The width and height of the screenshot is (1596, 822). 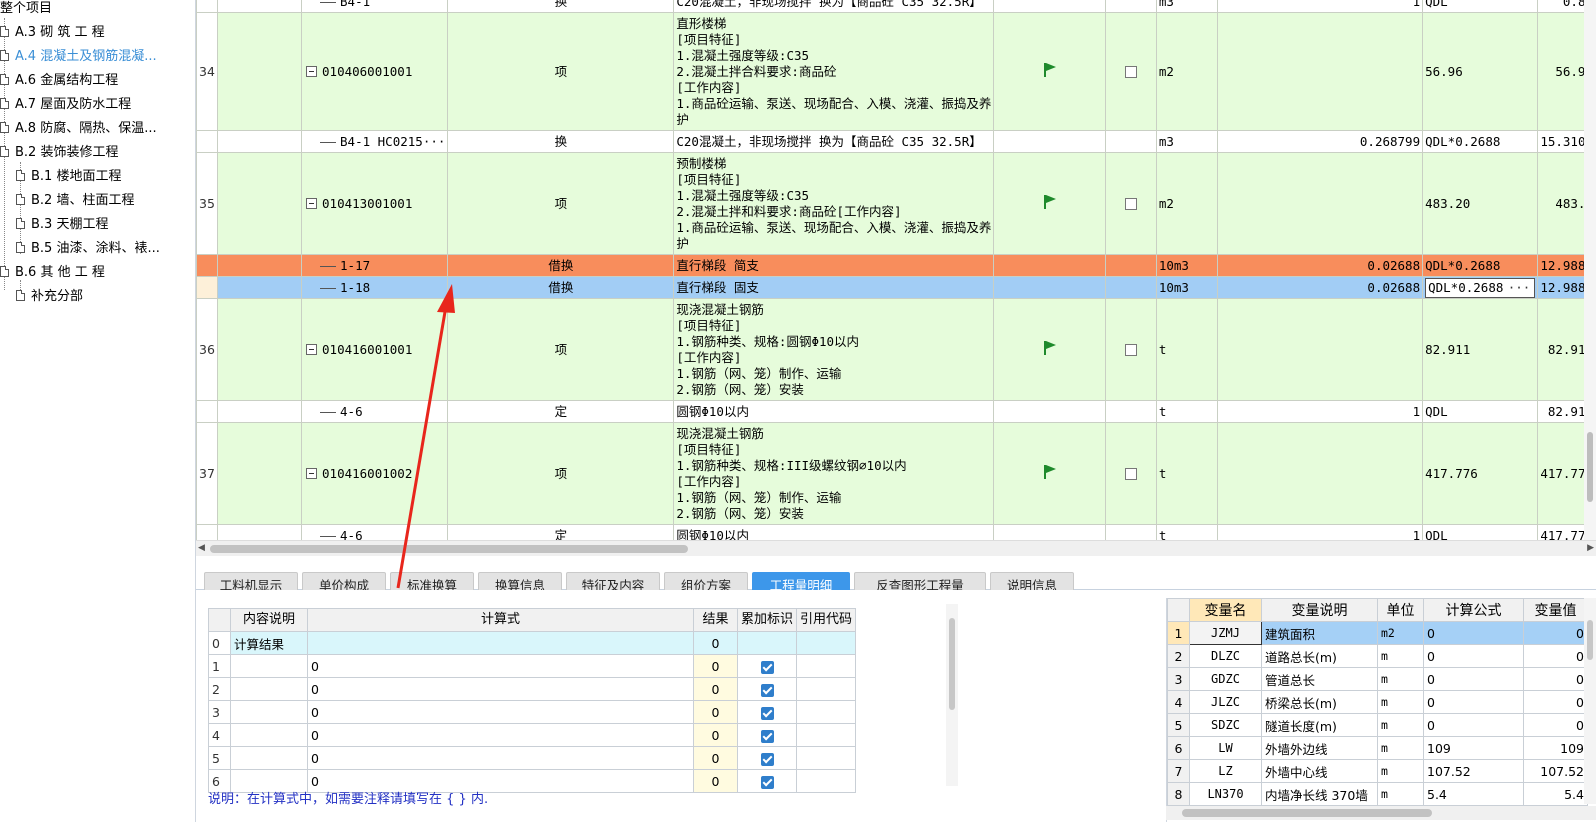 What do you see at coordinates (500, 643) in the screenshot?
I see `calc-expr-cell` at bounding box center [500, 643].